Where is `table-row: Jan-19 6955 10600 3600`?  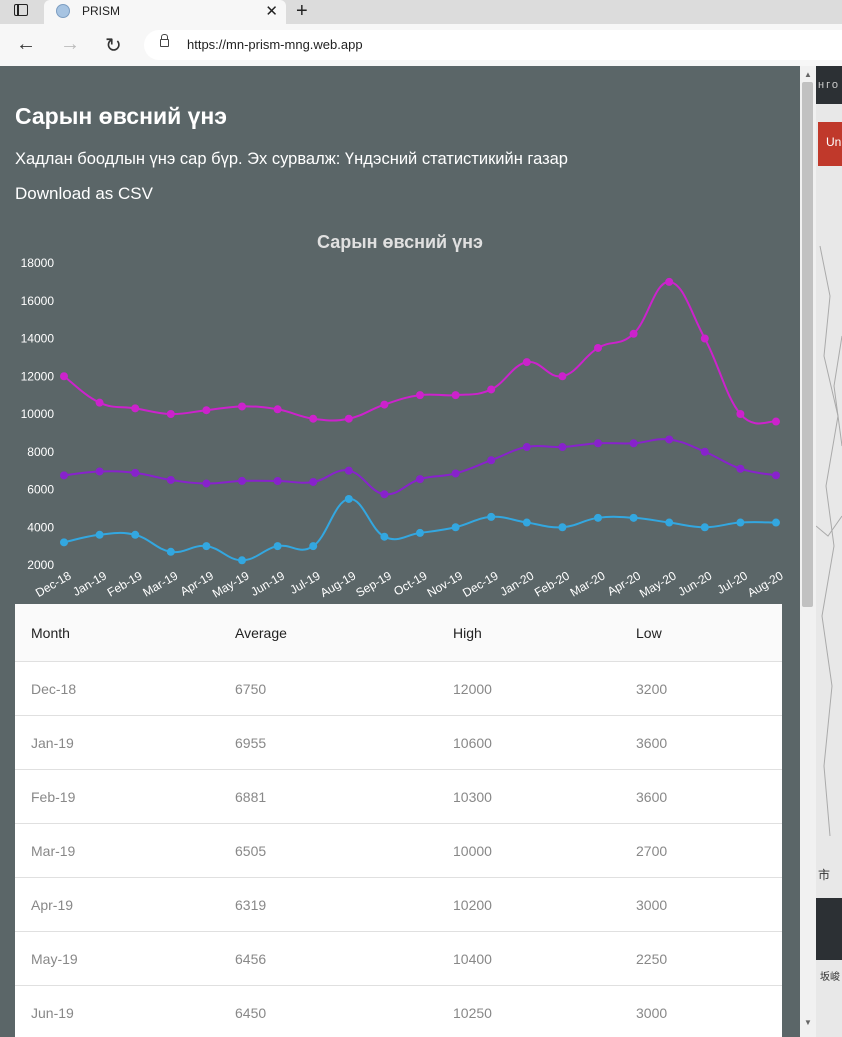
table-row: Jan-19 6955 10600 3600 is located at coordinates (398, 743).